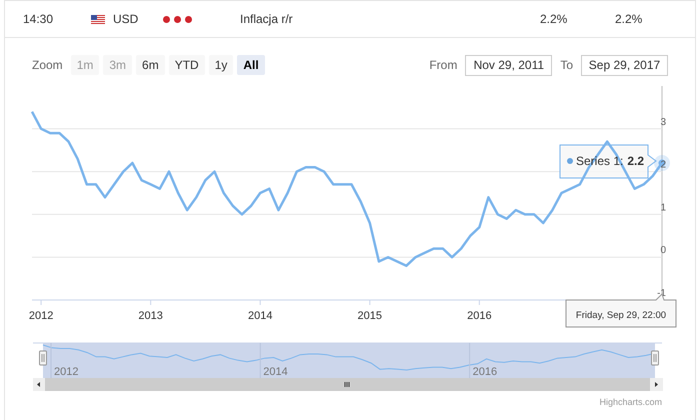  Describe the element at coordinates (186, 65) in the screenshot. I see `range-button: YTD` at that location.